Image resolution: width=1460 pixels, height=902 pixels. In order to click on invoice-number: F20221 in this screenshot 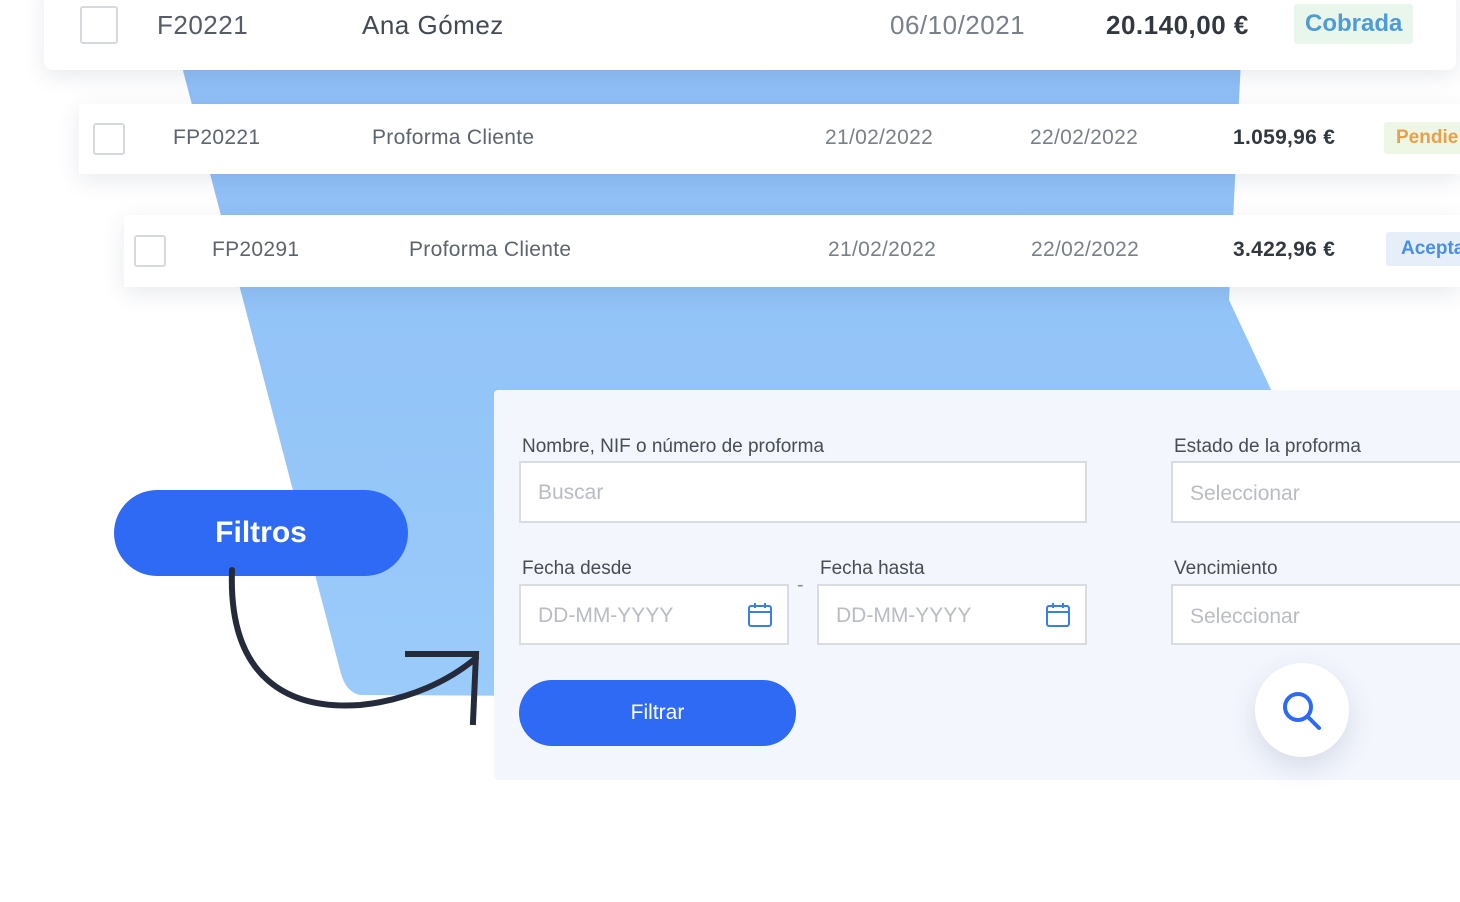, I will do `click(203, 25)`.